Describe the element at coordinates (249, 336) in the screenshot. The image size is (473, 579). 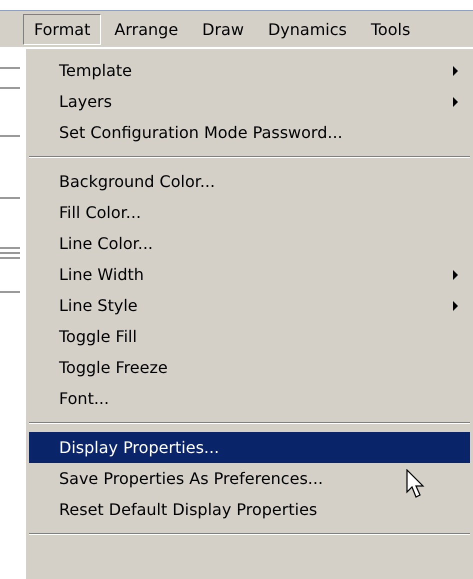
I see `menu-item: Toggle Fill` at that location.